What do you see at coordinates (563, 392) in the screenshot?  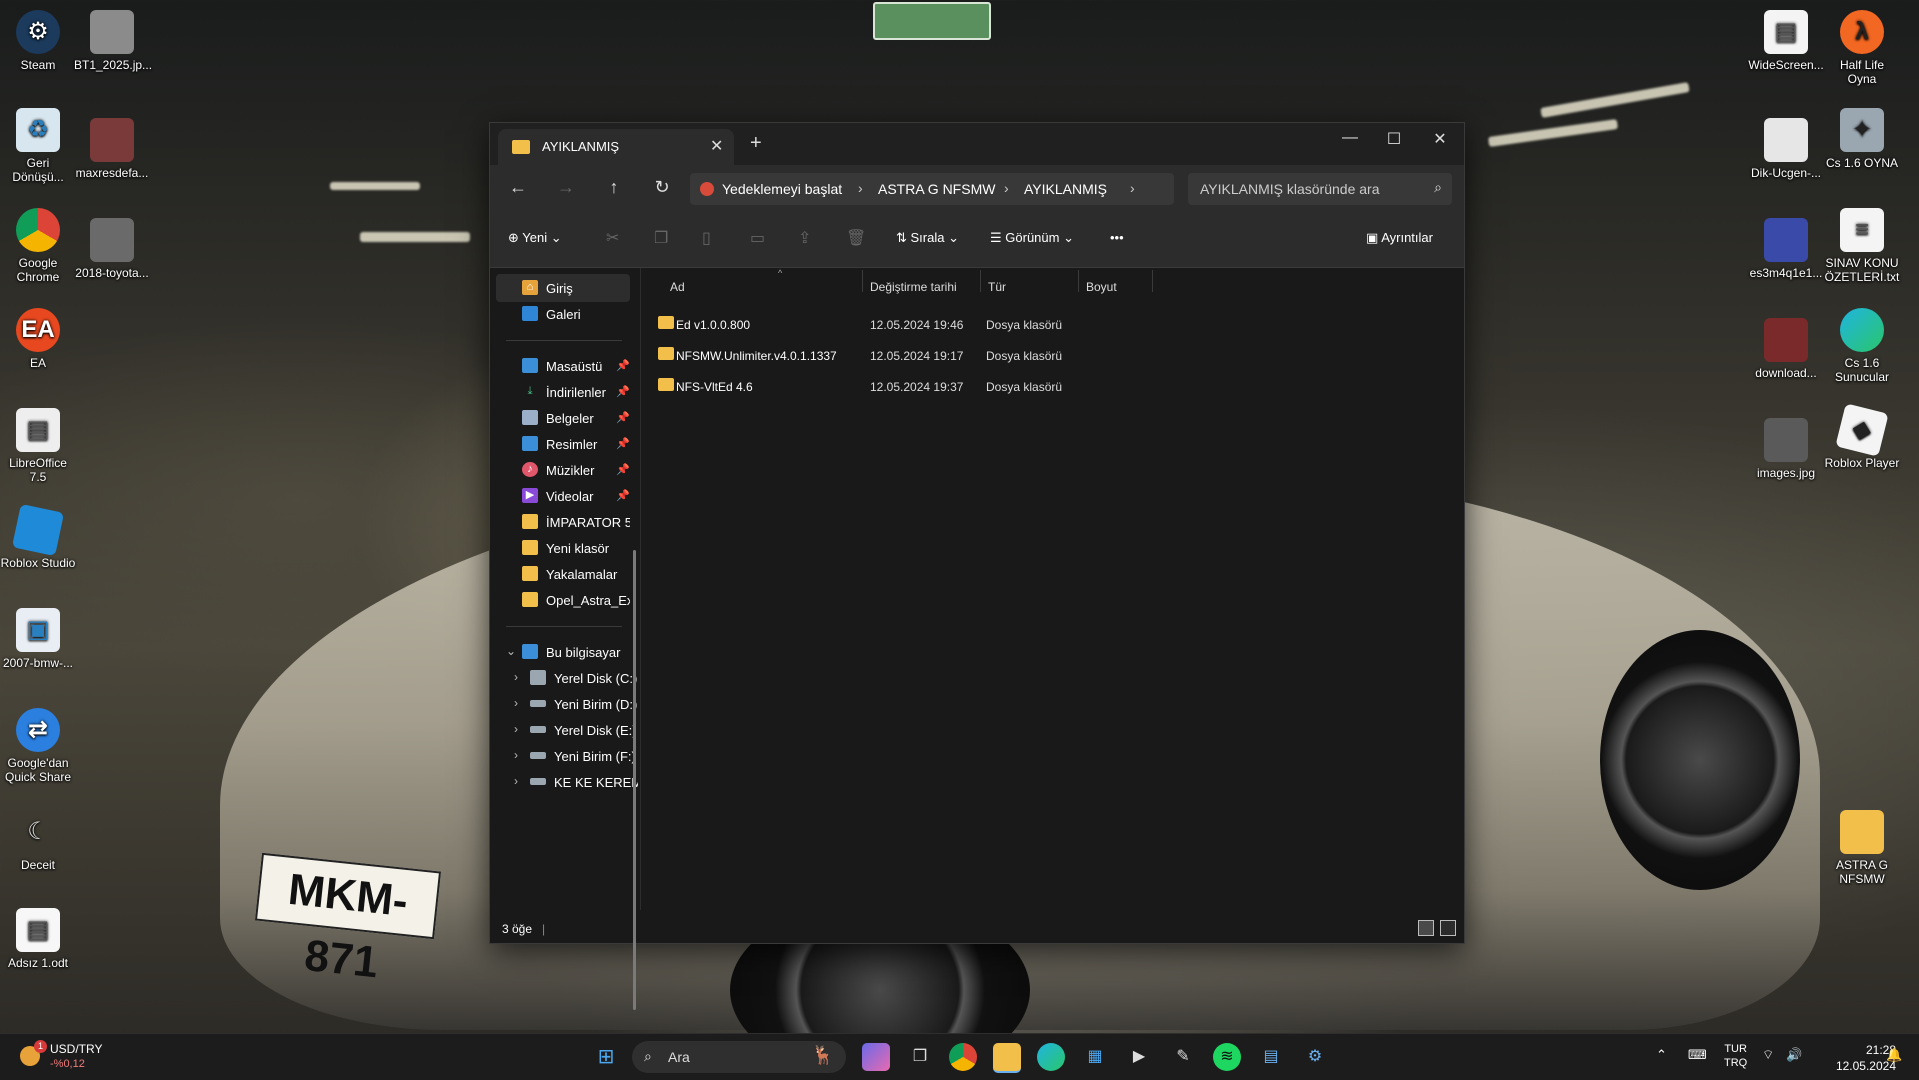 I see `sidebar-item-downloads: ⤓ İndirilenler 📌` at bounding box center [563, 392].